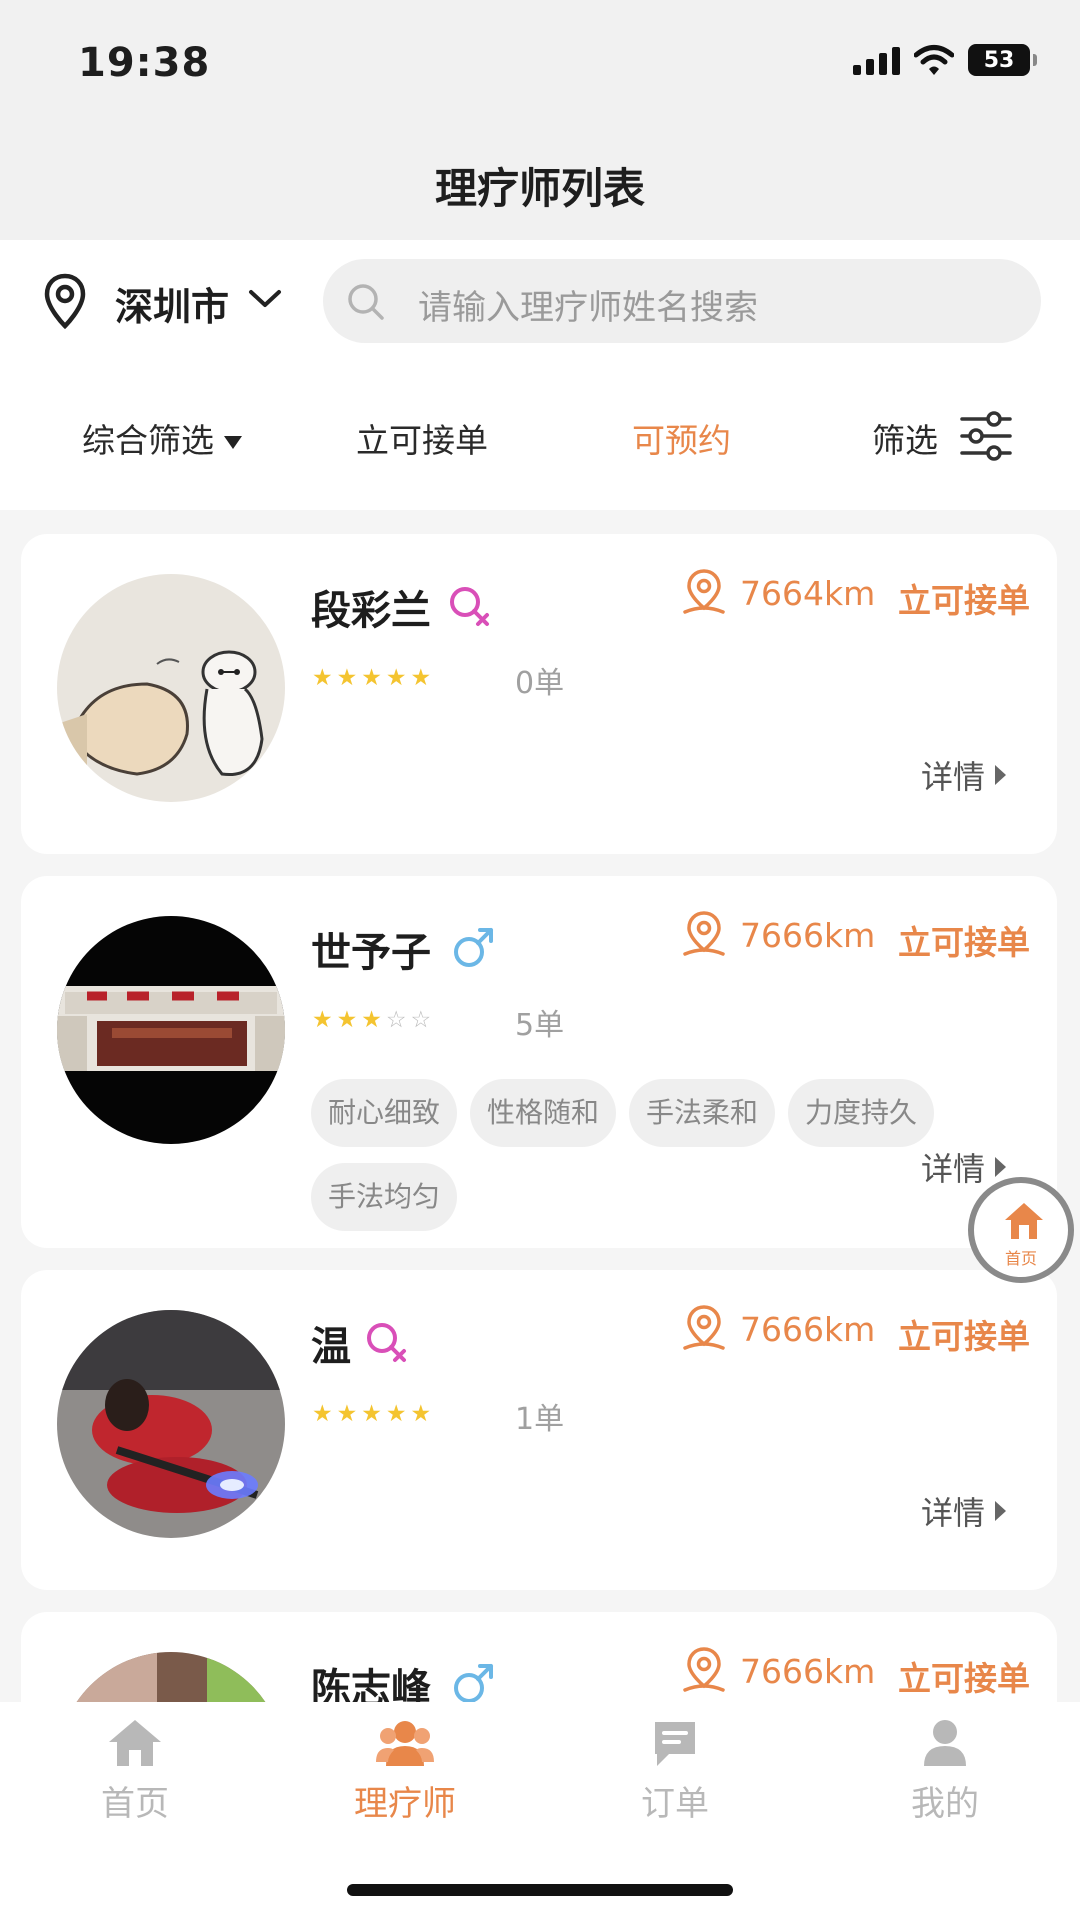  Describe the element at coordinates (265, 299) in the screenshot. I see `chevron-down-icon` at that location.